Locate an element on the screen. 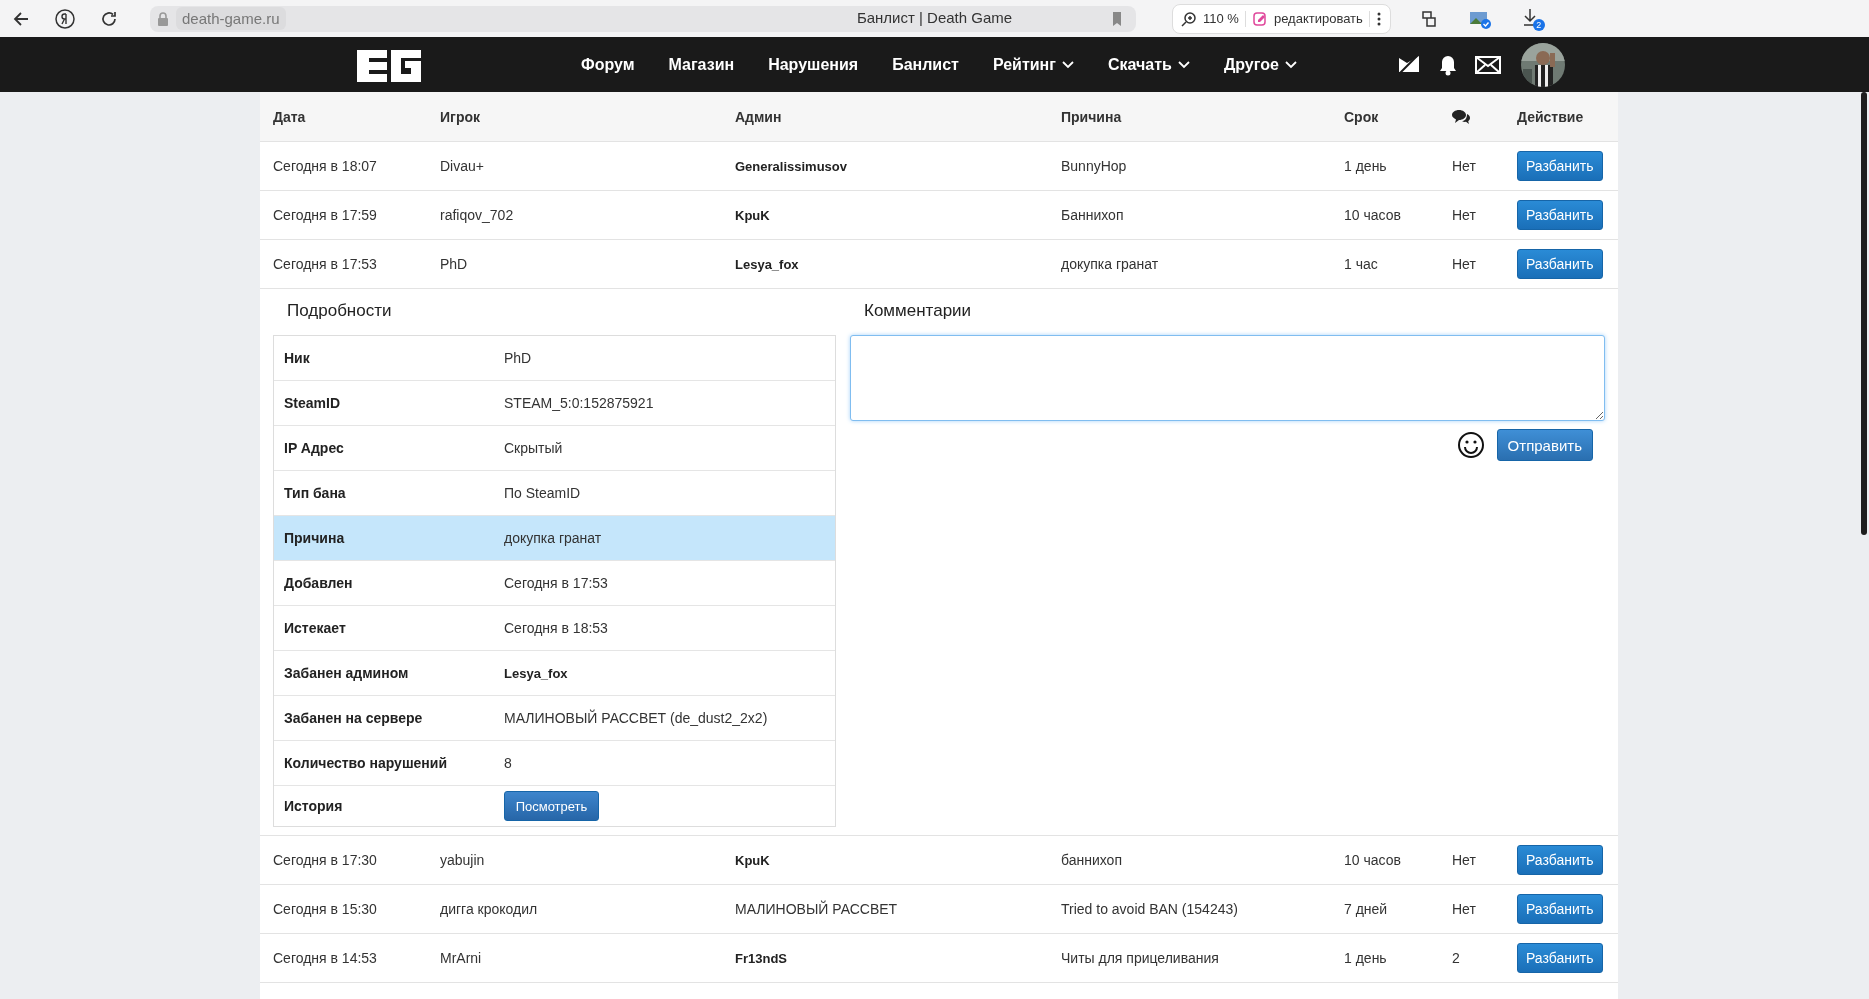  nav-link: Другое is located at coordinates (1260, 64).